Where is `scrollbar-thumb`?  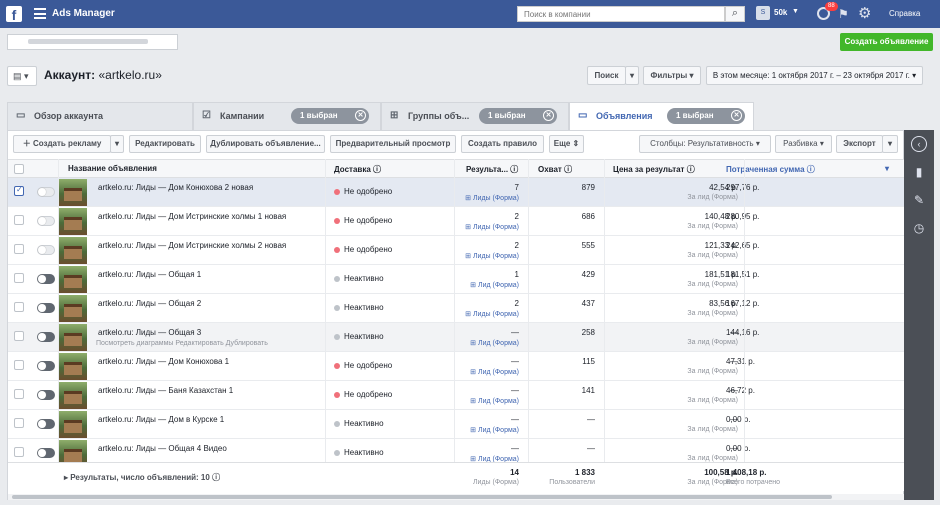 scrollbar-thumb is located at coordinates (422, 497).